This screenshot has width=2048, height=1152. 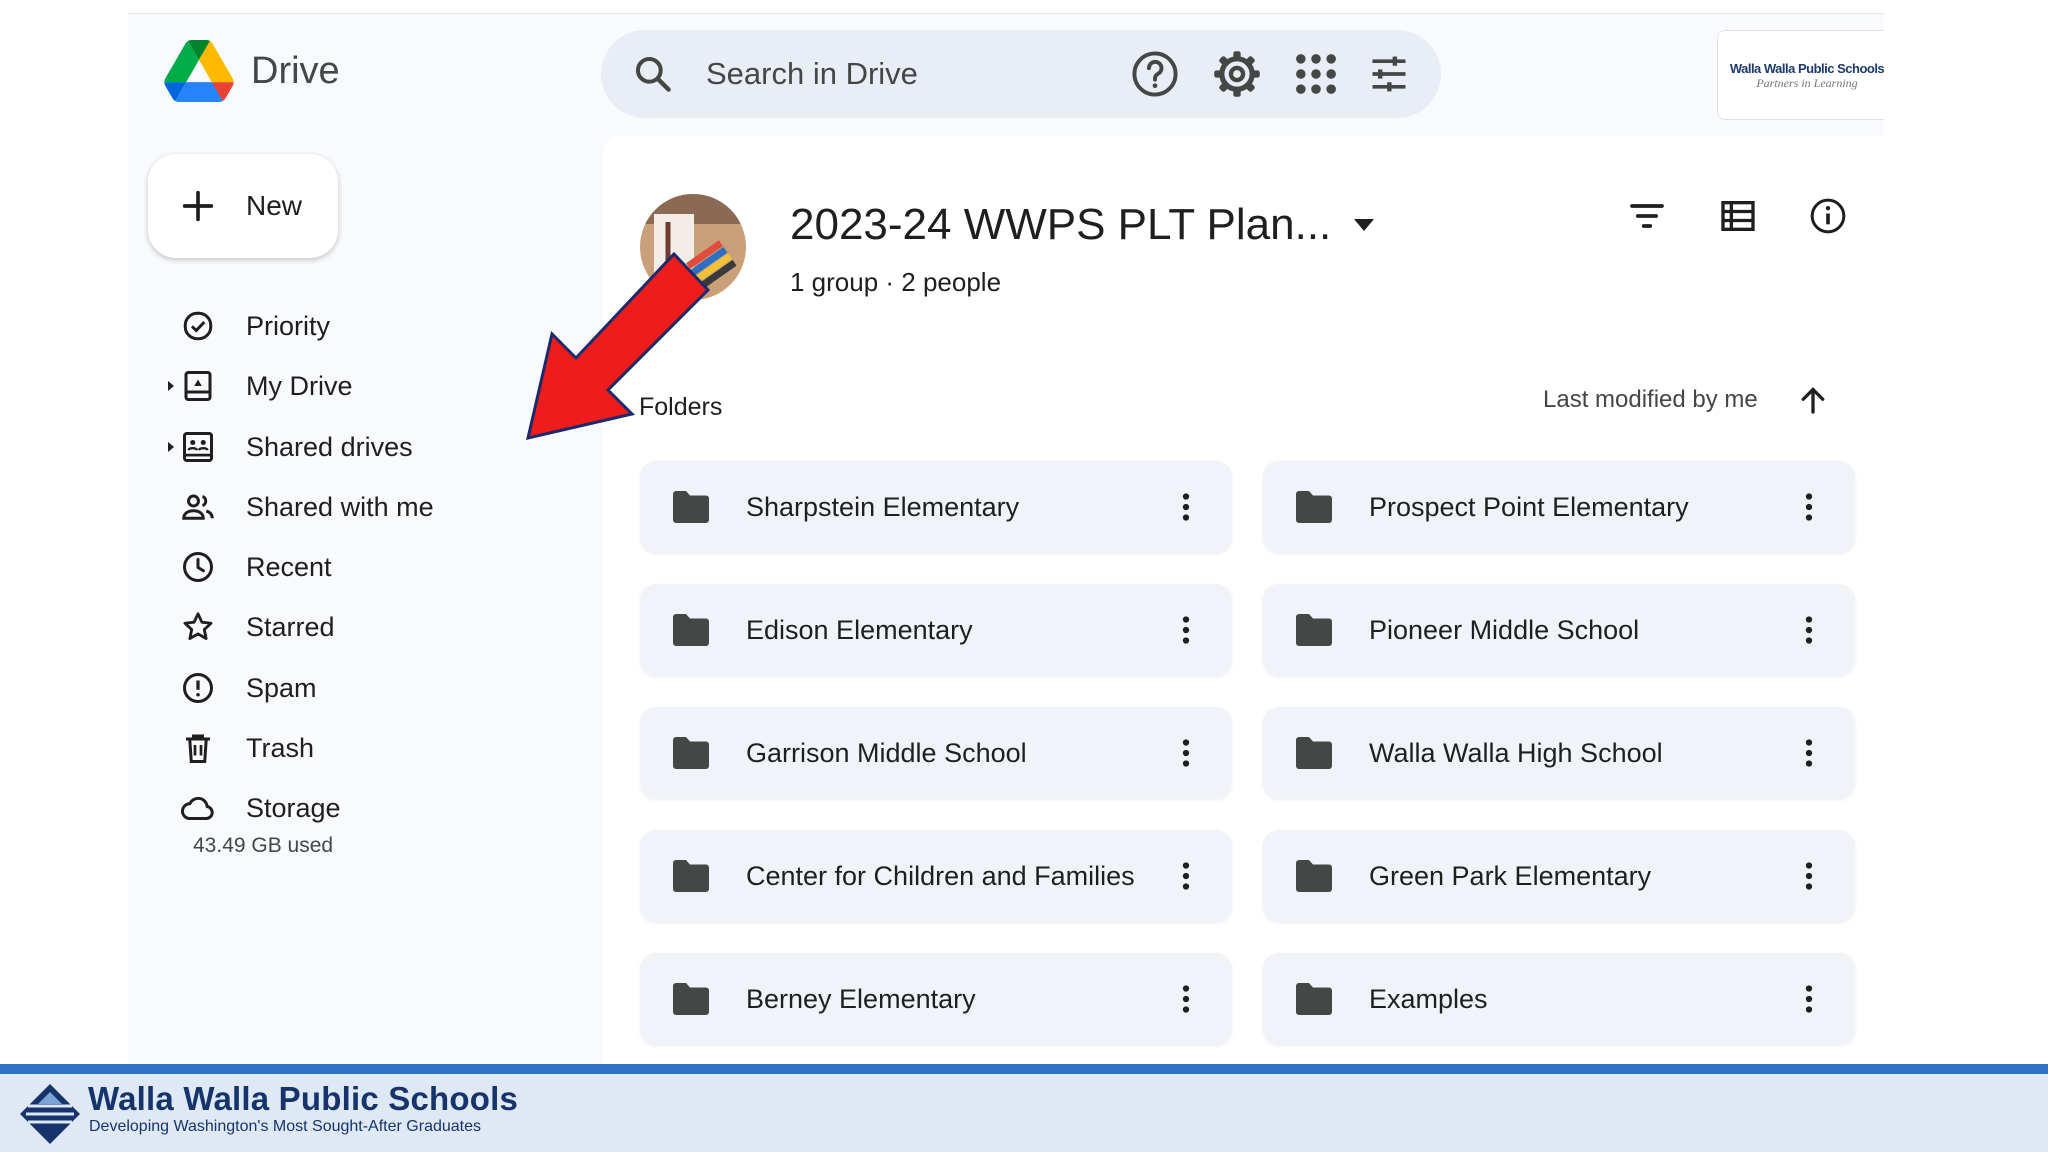 I want to click on trash-icon, so click(x=198, y=749).